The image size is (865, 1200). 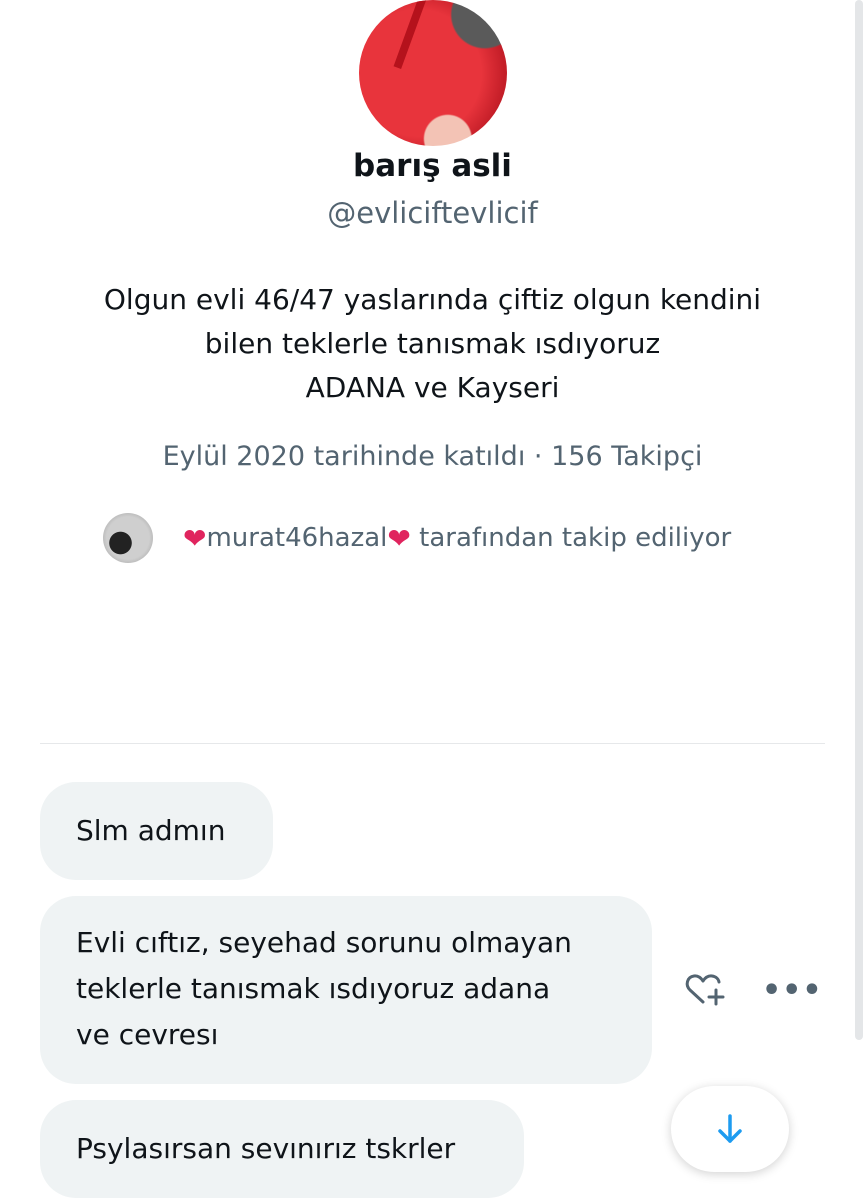 I want to click on followers-count: 156 Takipçi, so click(x=626, y=456).